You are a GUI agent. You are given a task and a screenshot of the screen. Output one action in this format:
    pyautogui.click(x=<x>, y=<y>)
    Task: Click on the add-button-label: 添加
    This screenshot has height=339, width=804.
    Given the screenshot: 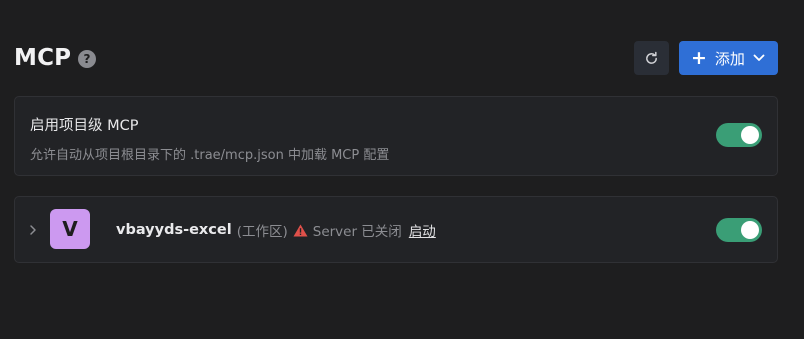 What is the action you would take?
    pyautogui.click(x=729, y=58)
    